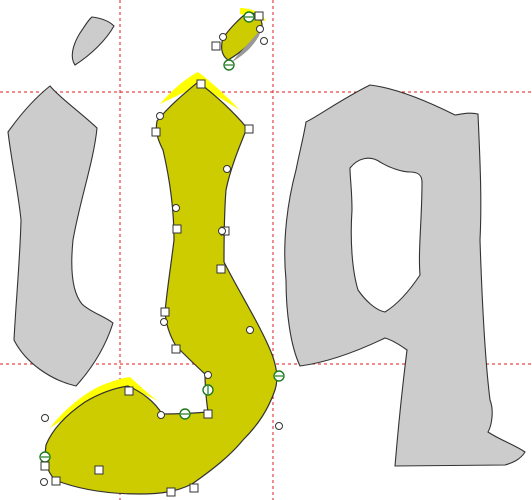 This screenshot has width=532, height=500. What do you see at coordinates (93, 41) in the screenshot?
I see `glyph-i-dot` at bounding box center [93, 41].